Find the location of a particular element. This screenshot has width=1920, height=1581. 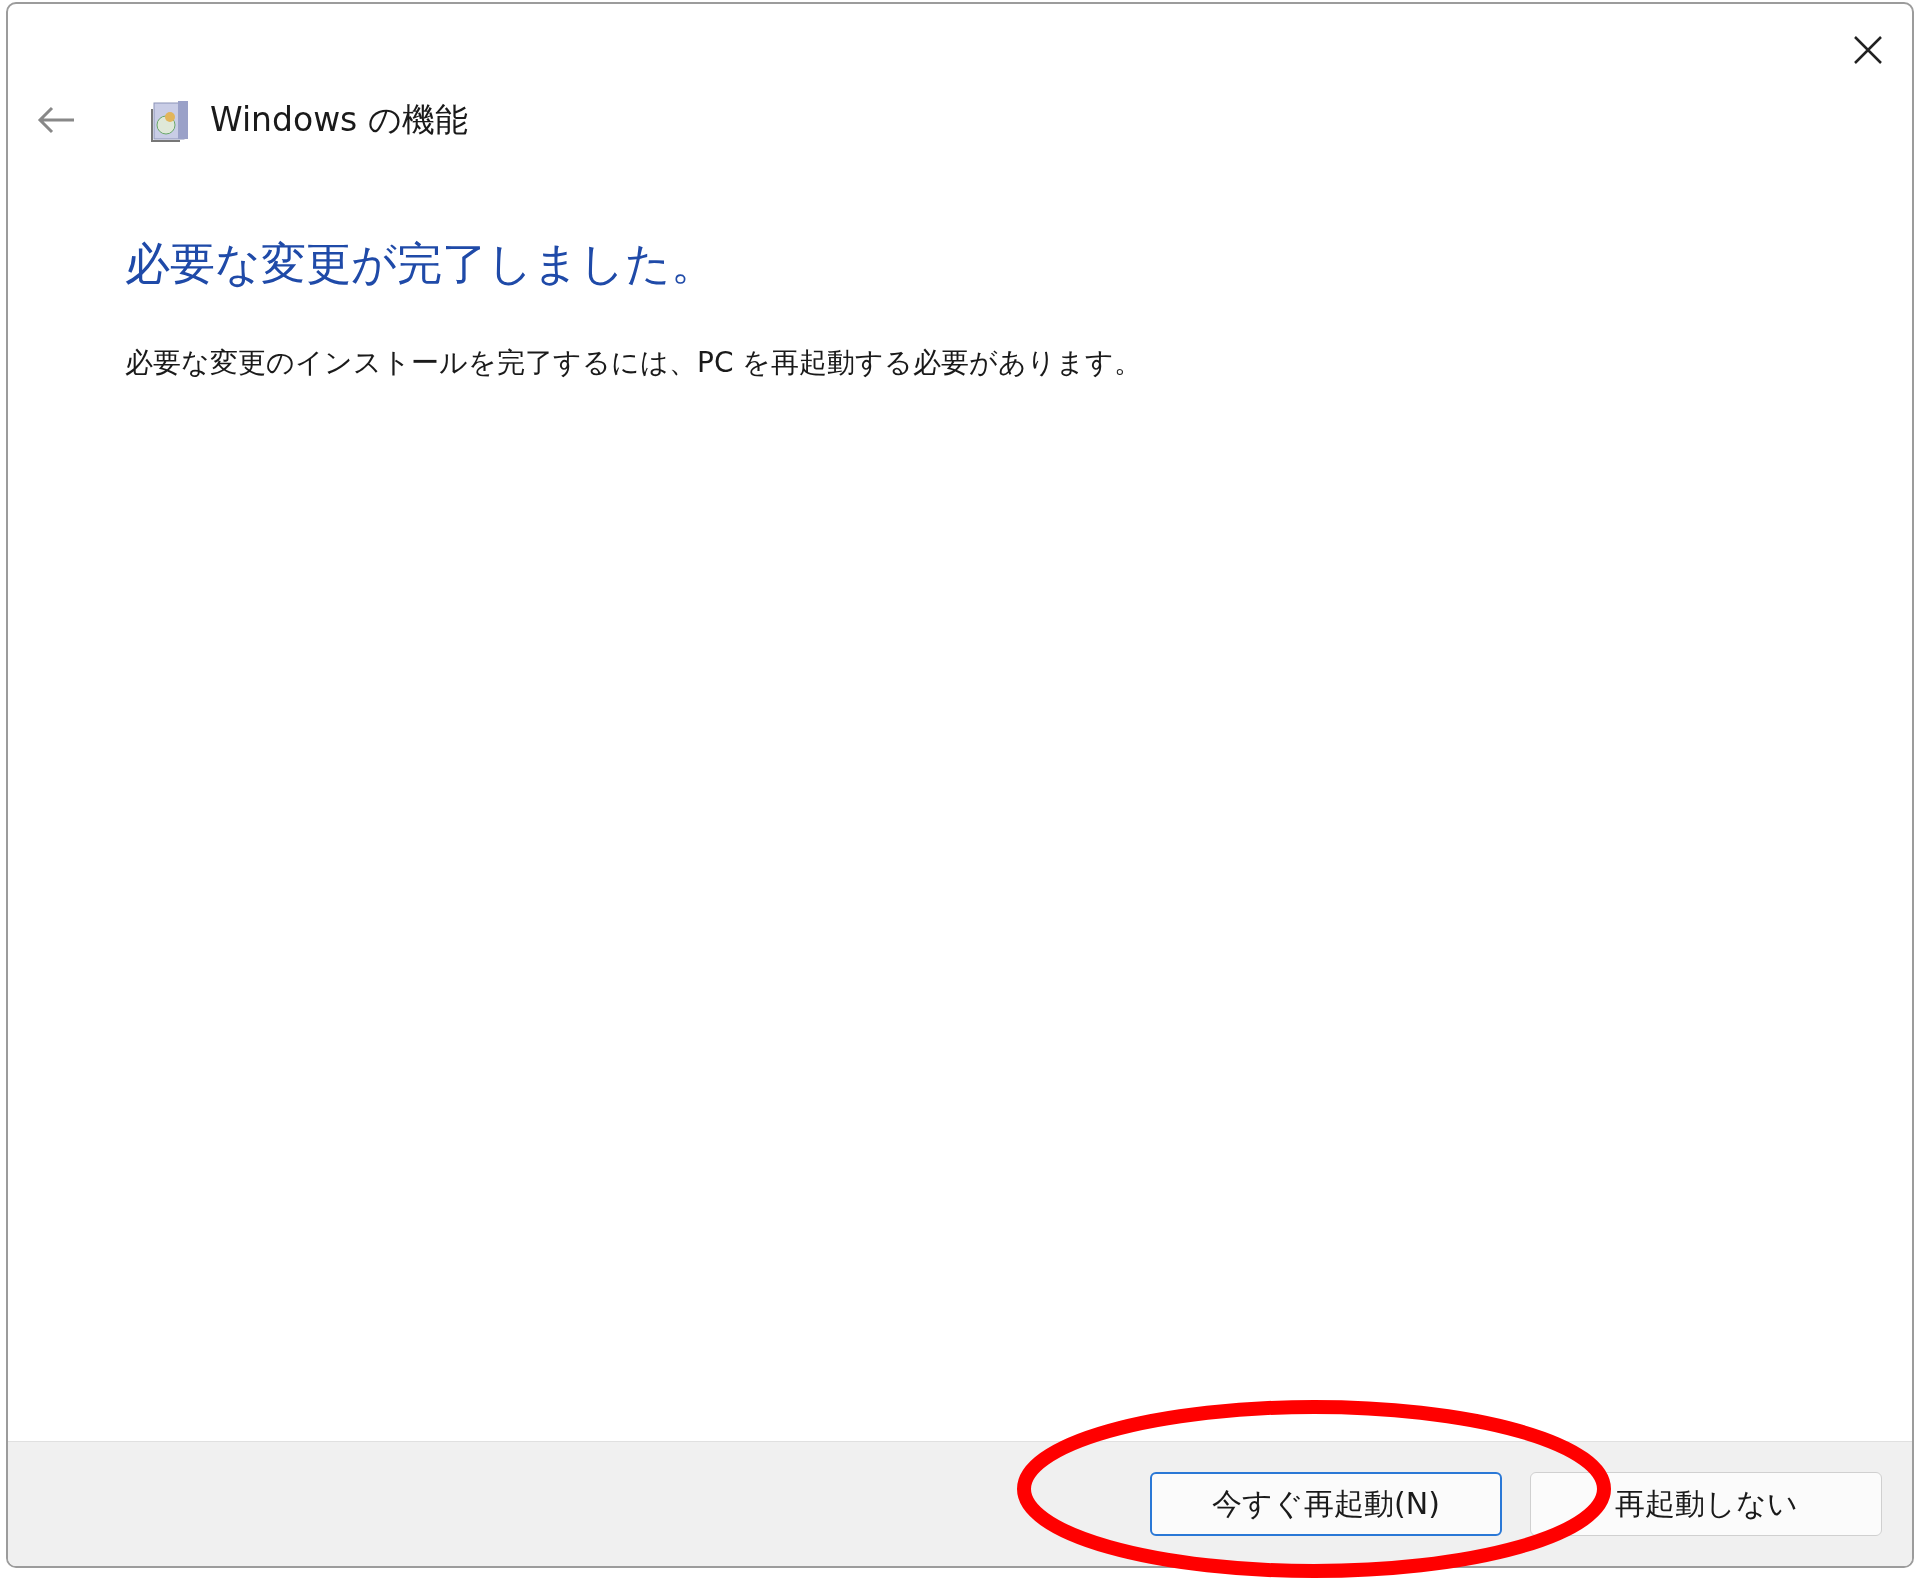

restart-later-button: 再起動しない is located at coordinates (1706, 1504).